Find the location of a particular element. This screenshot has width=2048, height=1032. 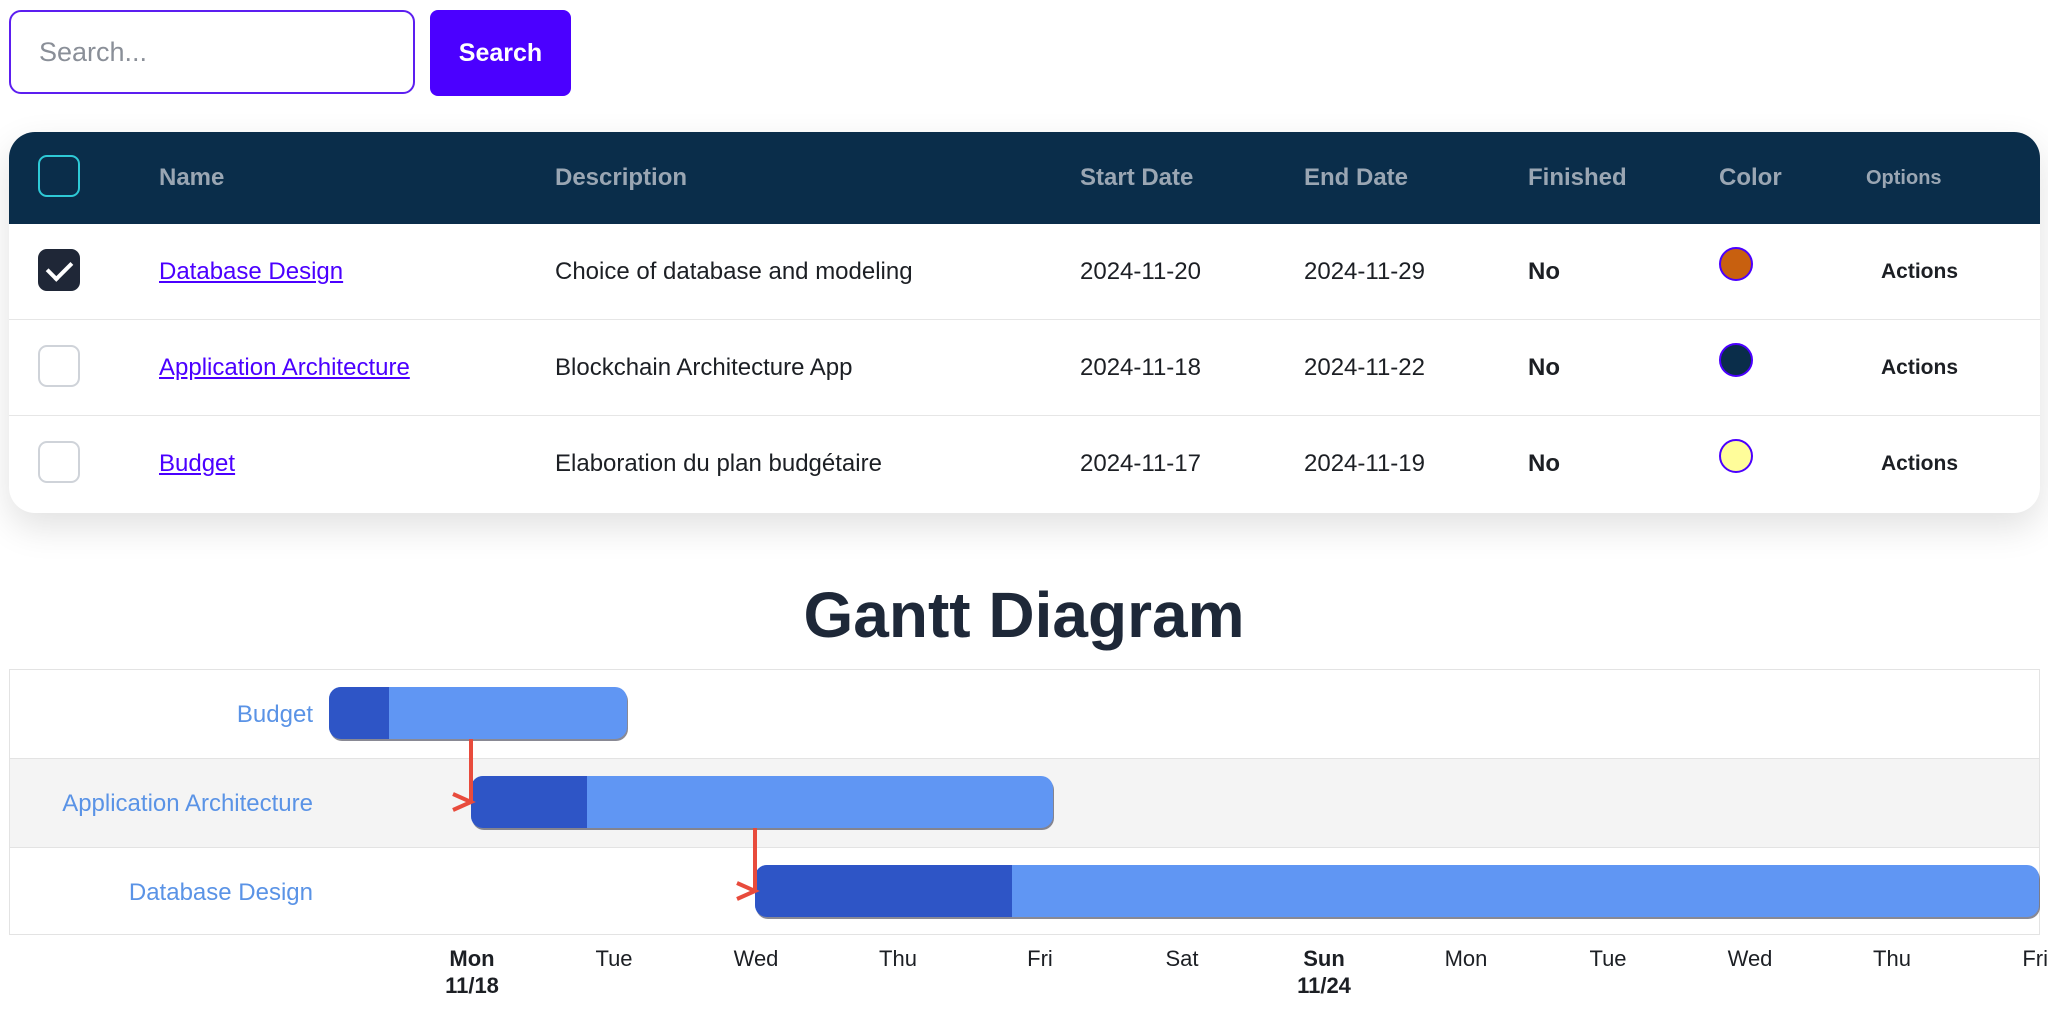

task-name: Application Architecture is located at coordinates (284, 368).